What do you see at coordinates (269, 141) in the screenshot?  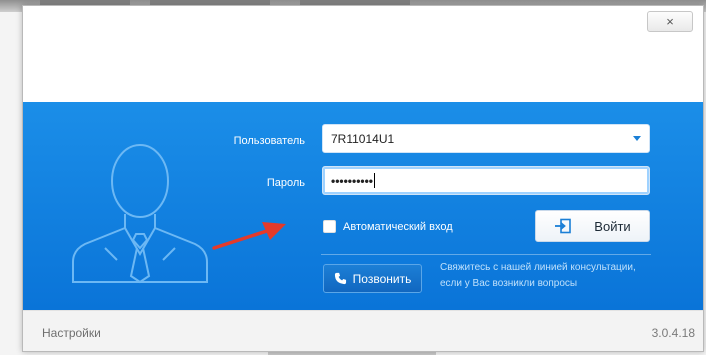 I see `username-label: Пользователь` at bounding box center [269, 141].